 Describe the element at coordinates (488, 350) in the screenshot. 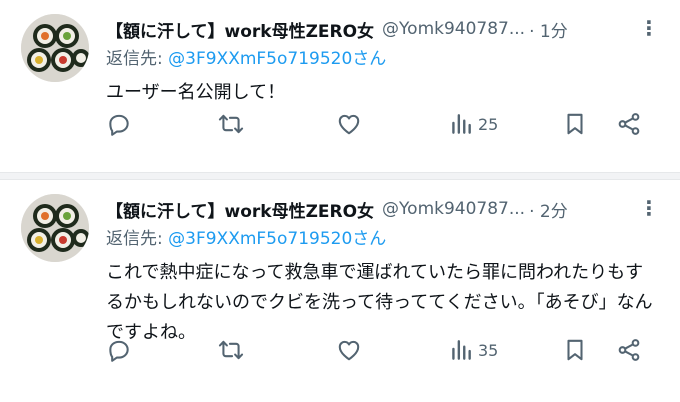

I see `views-count: 35` at that location.